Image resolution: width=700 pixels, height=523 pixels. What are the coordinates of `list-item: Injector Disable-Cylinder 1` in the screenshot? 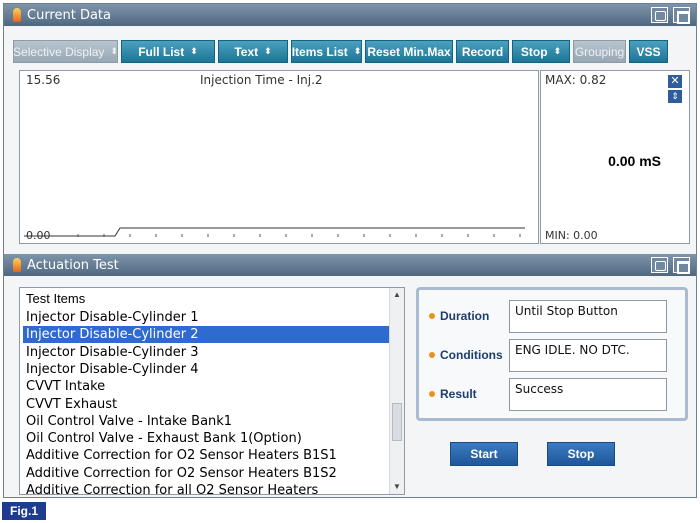 It's located at (206, 317).